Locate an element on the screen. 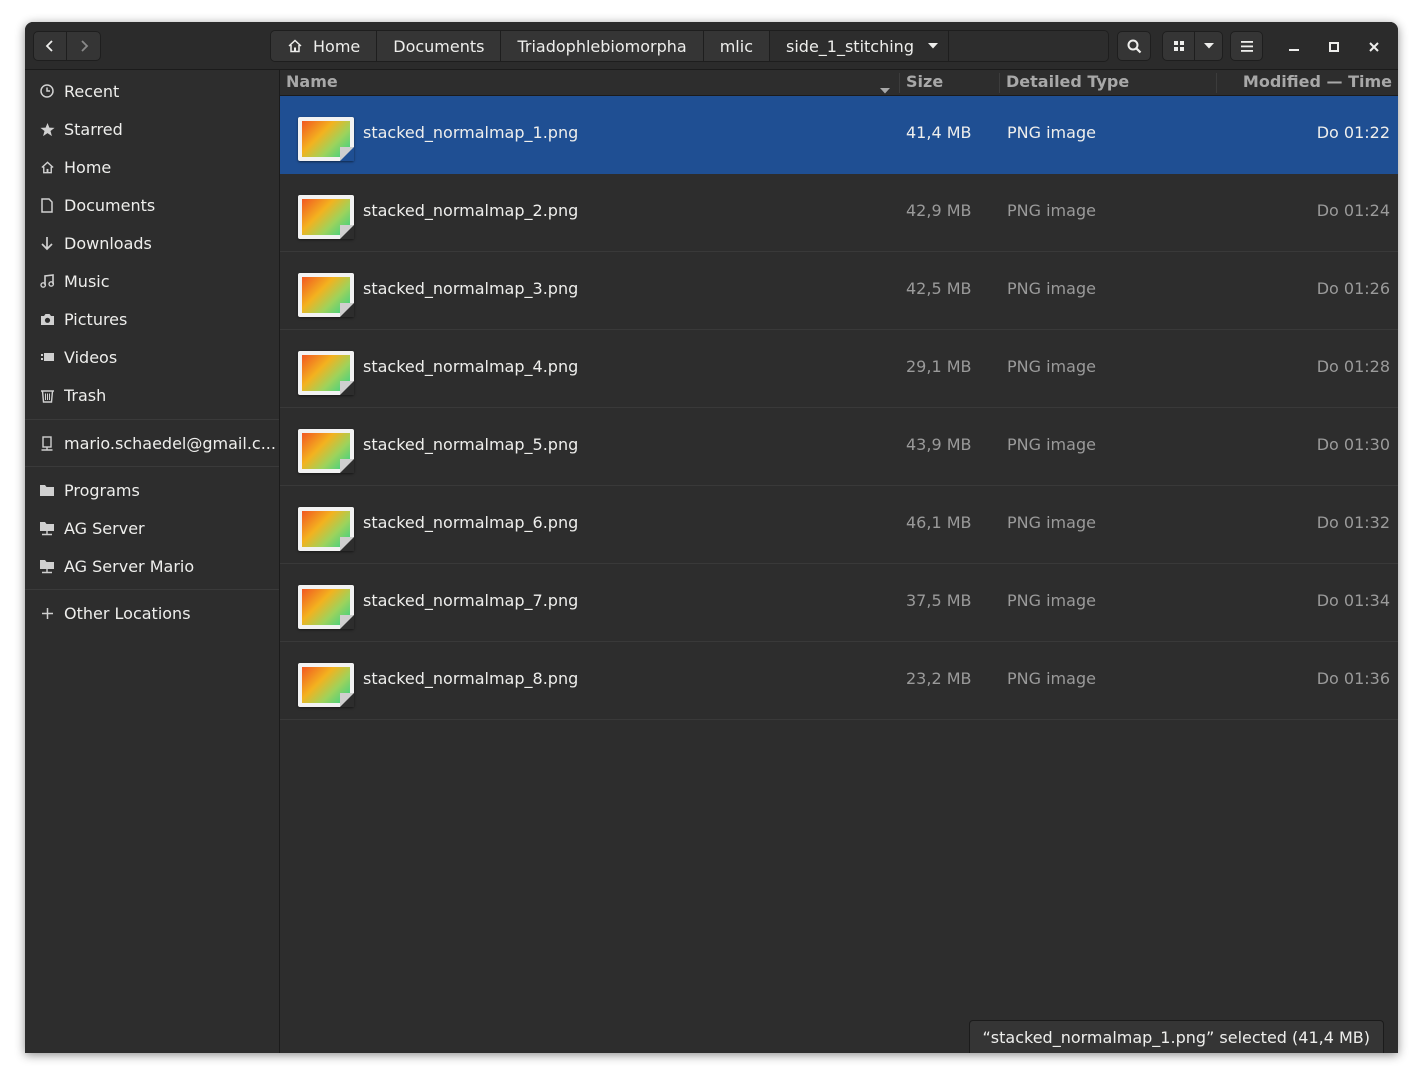  close-button is located at coordinates (1374, 46).